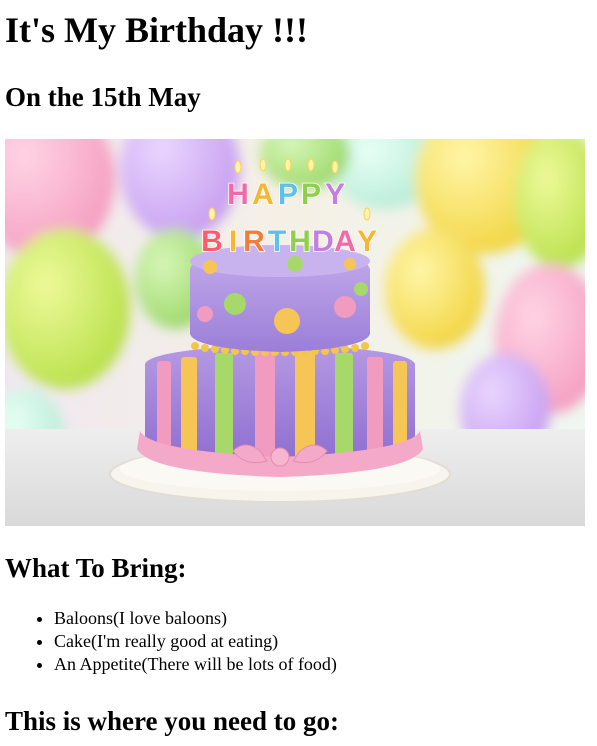 The height and width of the screenshot is (746, 597). What do you see at coordinates (195, 664) in the screenshot?
I see `list-item: An Appetite(There will be lots of food)` at bounding box center [195, 664].